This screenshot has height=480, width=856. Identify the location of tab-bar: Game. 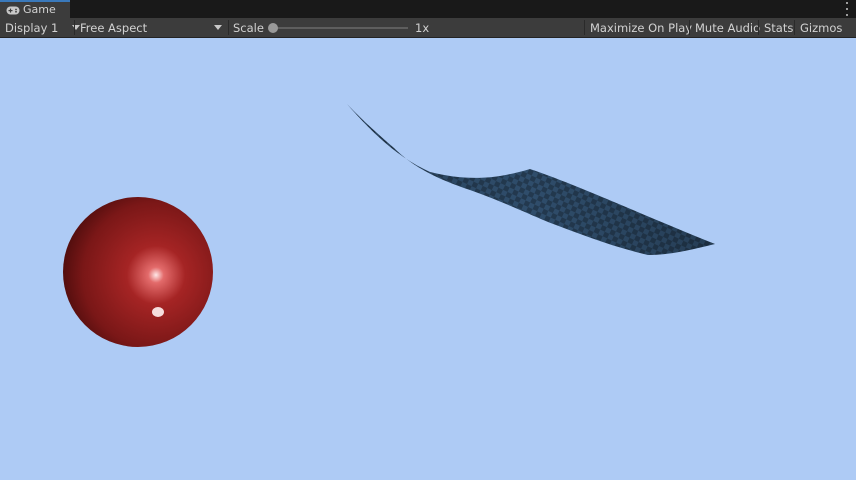
(428, 9).